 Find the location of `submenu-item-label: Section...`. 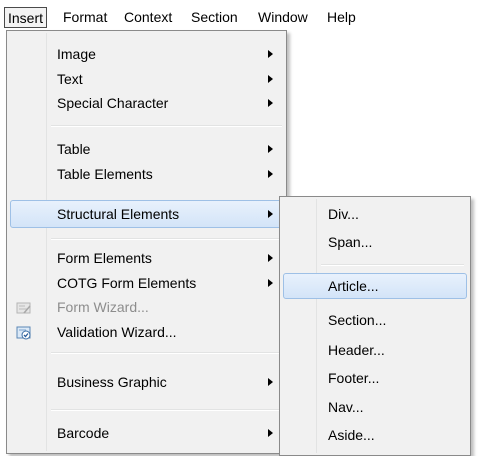

submenu-item-label: Section... is located at coordinates (357, 320).